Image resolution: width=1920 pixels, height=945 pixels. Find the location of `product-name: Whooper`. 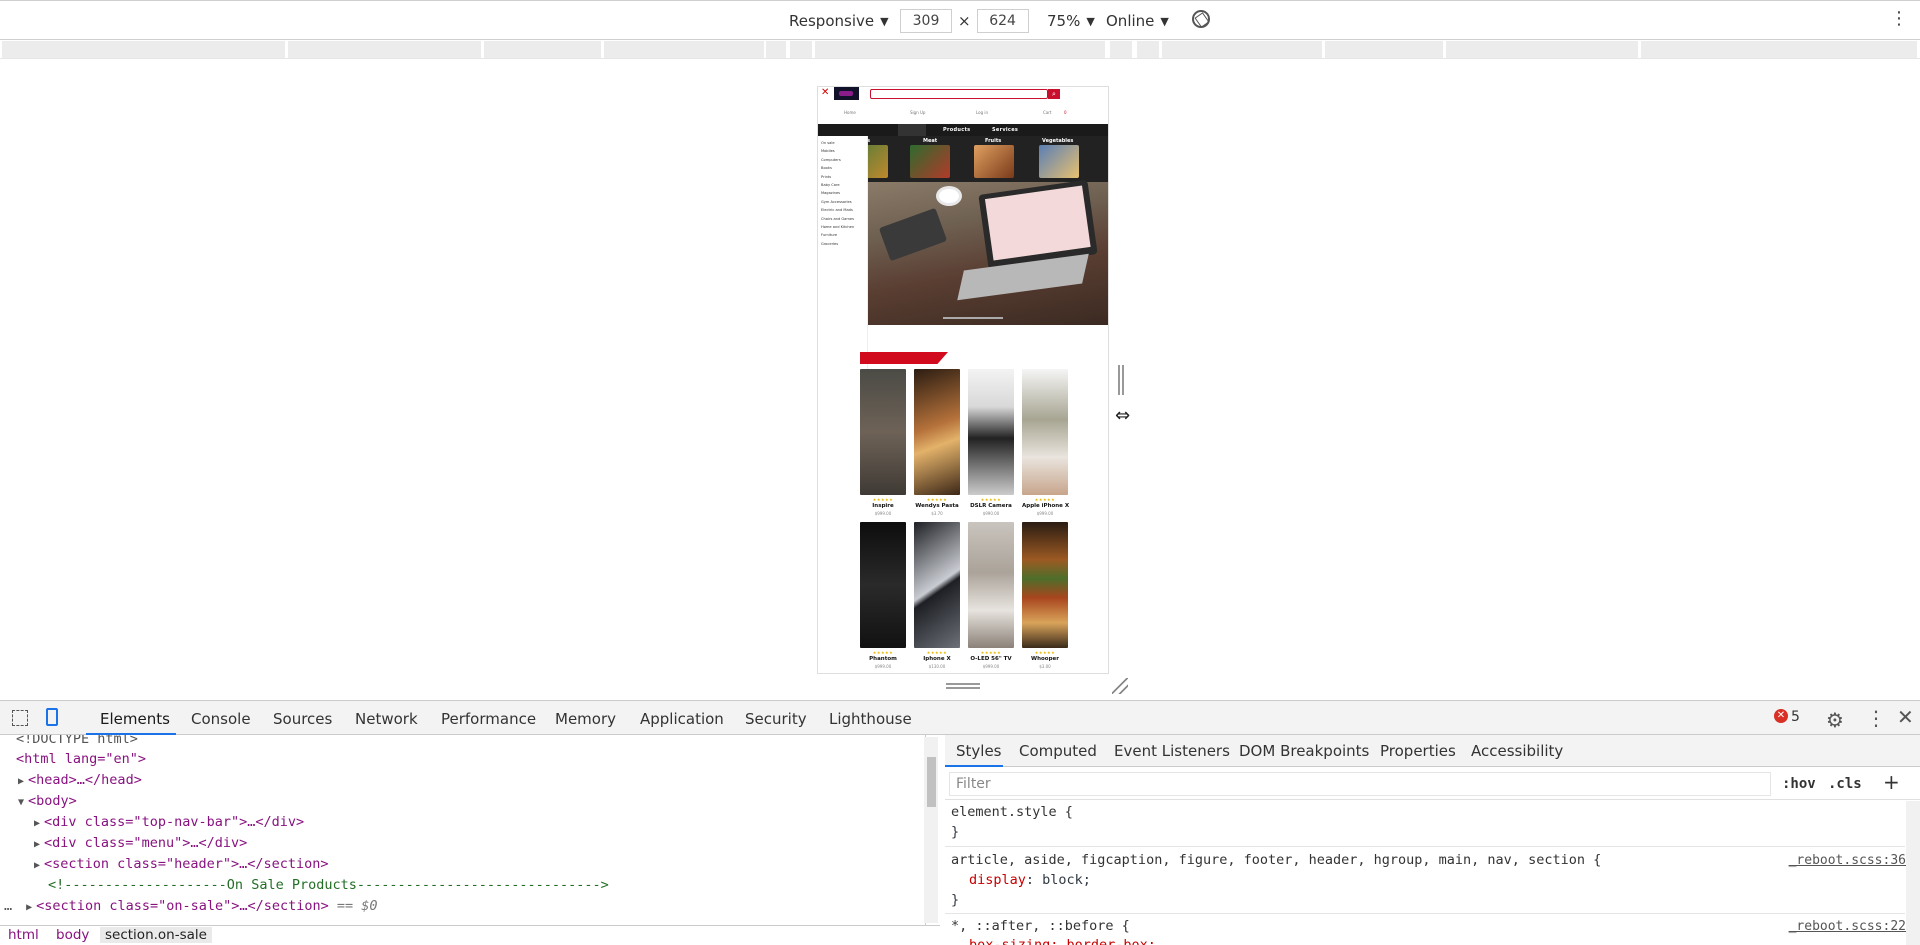

product-name: Whooper is located at coordinates (1045, 659).